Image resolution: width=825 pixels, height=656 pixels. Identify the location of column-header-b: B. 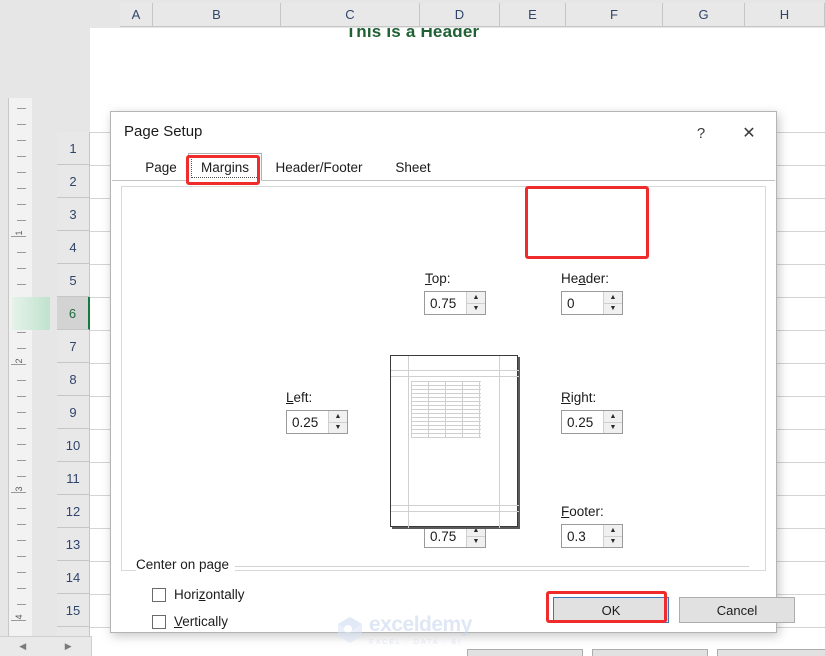
(217, 15).